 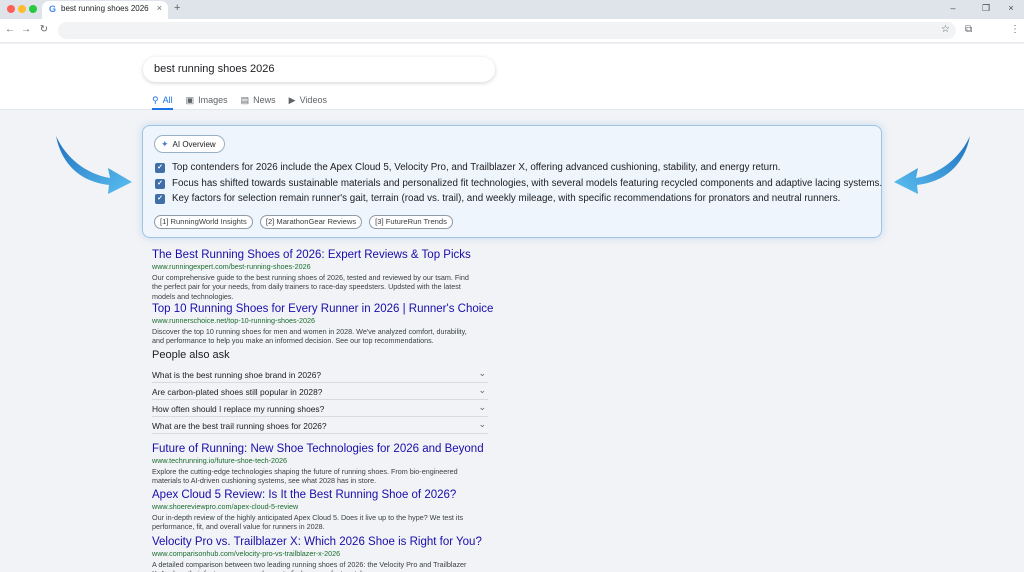 I want to click on search-tabs: ⚲ All ▣ Images ▤ News ▶ Videos, so click(x=246, y=101).